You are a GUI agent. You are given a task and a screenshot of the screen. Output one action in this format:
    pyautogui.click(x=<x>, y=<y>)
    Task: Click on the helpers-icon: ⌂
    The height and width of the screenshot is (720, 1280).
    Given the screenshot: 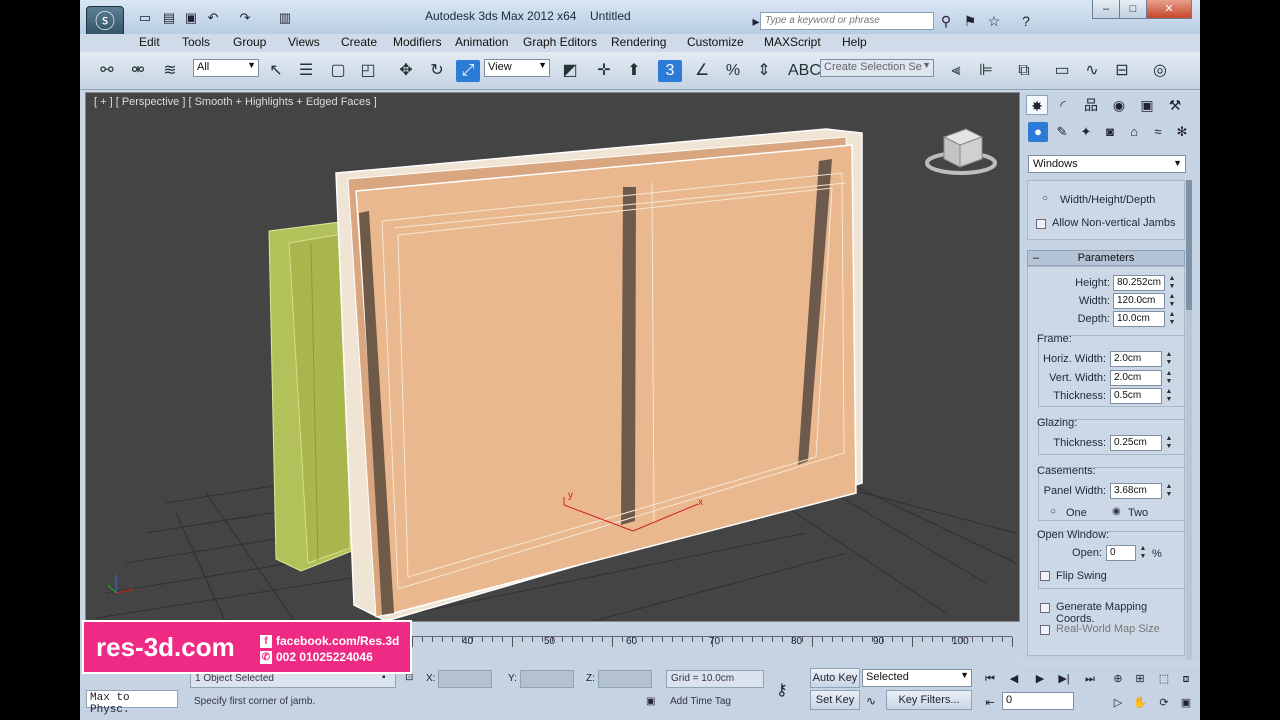 What is the action you would take?
    pyautogui.click(x=1134, y=132)
    